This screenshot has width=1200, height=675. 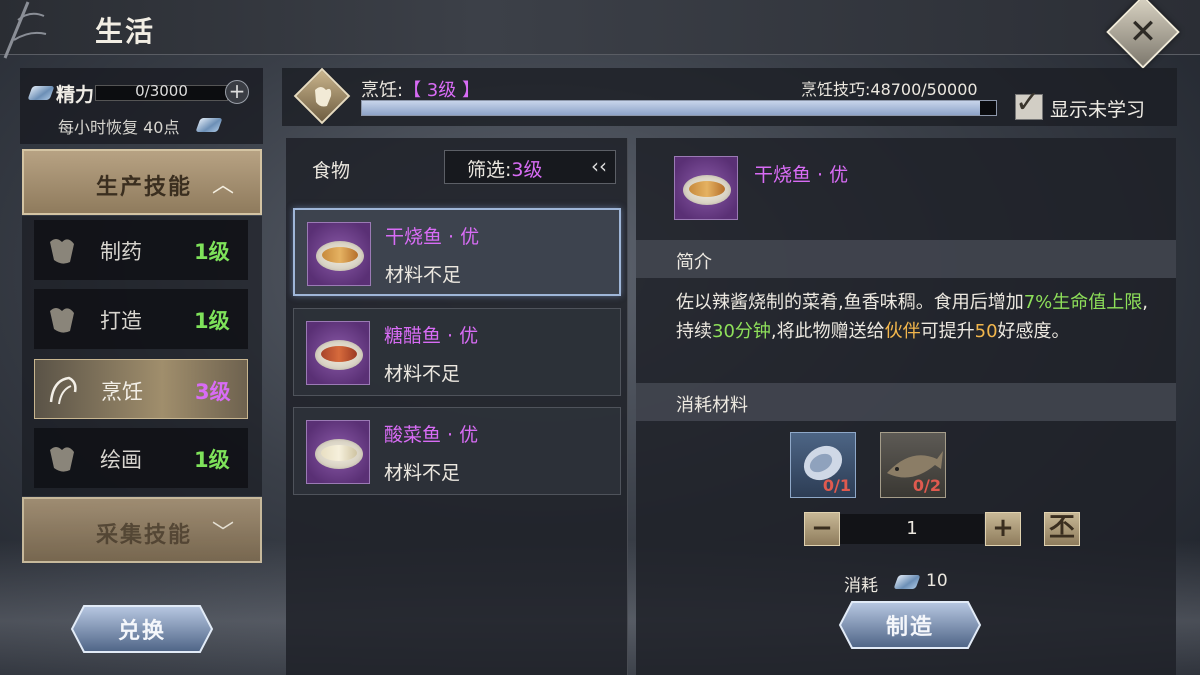 What do you see at coordinates (331, 169) in the screenshot?
I see `tab-food: 食物` at bounding box center [331, 169].